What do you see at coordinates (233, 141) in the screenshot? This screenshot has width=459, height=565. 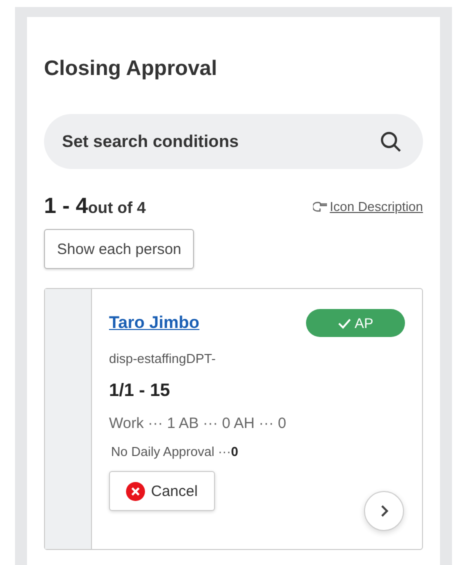 I see `search-field: Set search conditions` at bounding box center [233, 141].